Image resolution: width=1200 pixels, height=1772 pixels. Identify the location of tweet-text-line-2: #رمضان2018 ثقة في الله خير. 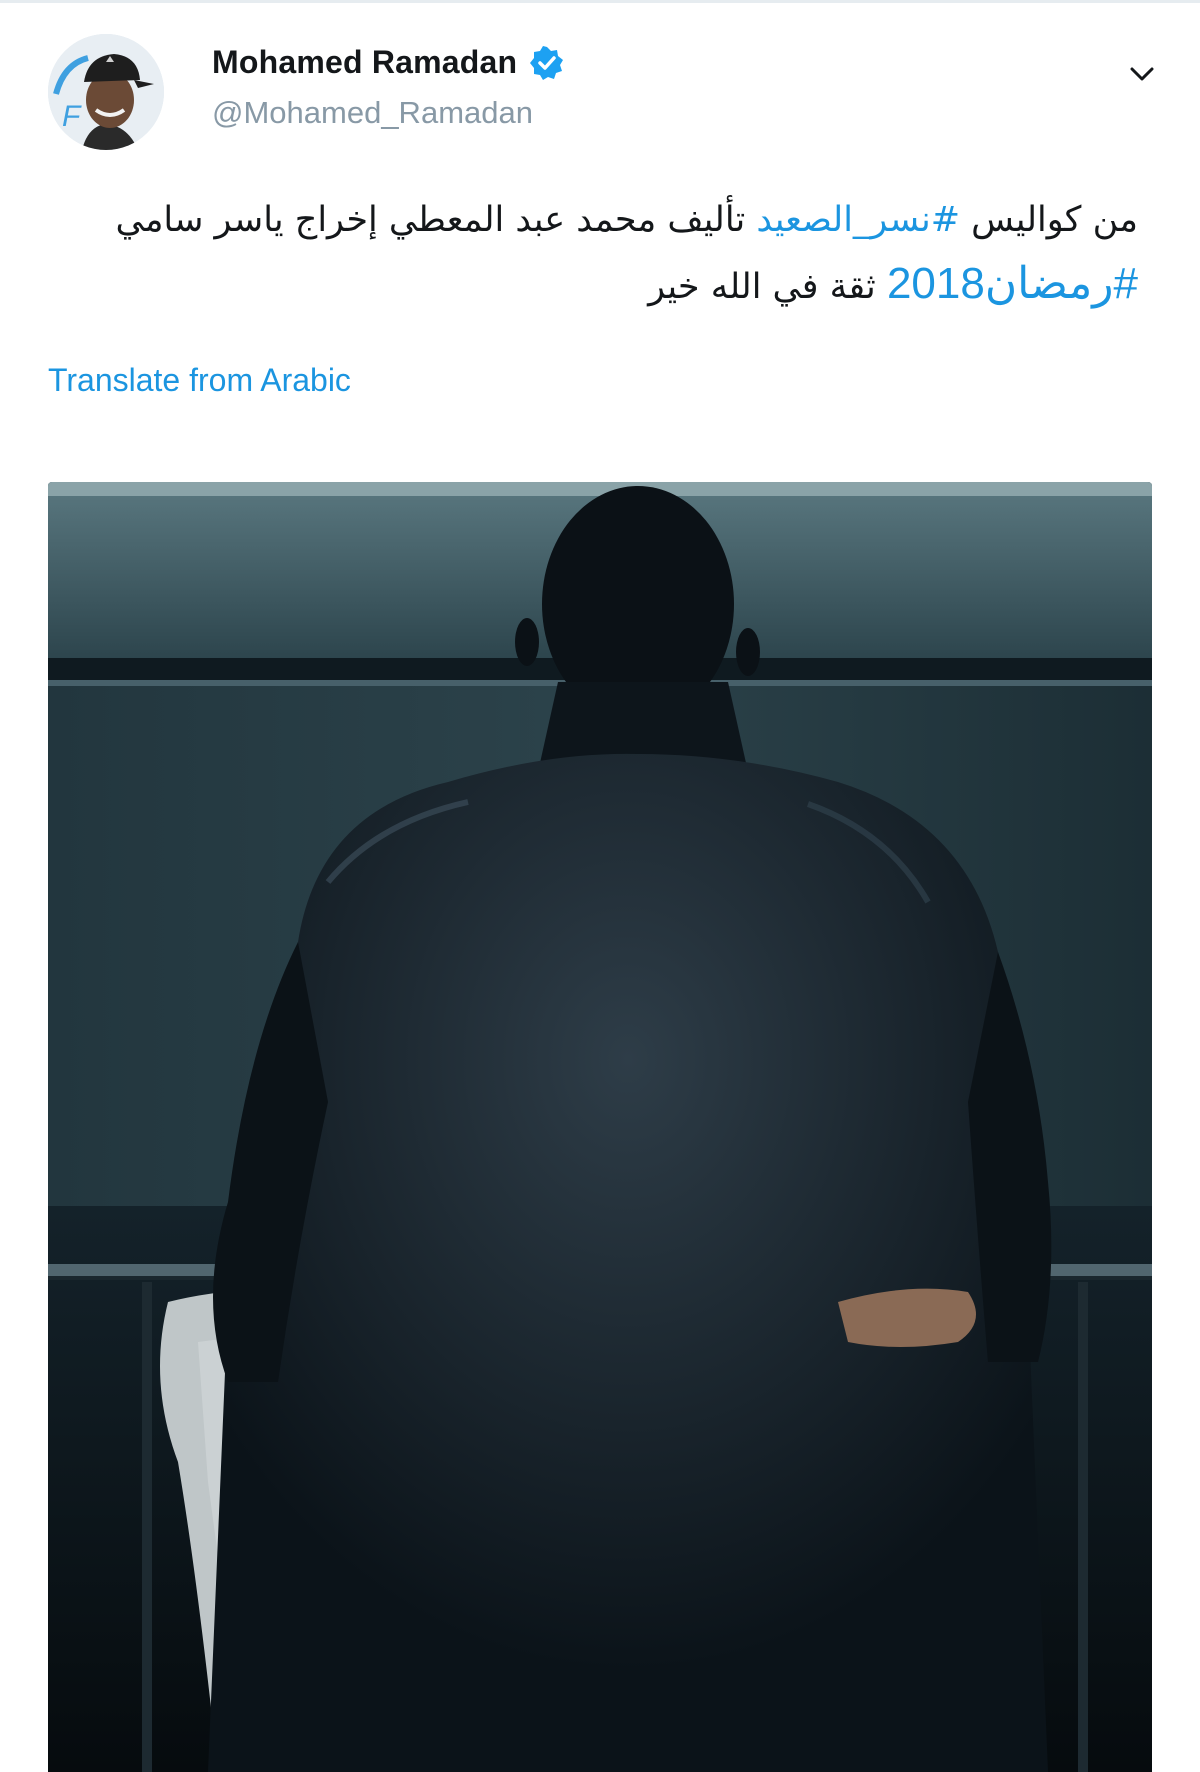
(593, 285).